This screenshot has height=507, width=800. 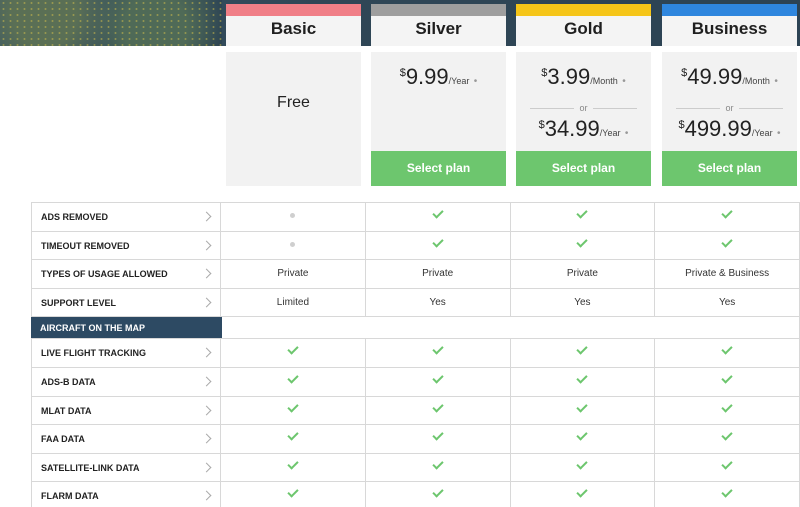 What do you see at coordinates (715, 76) in the screenshot?
I see `price-amount: 49.99` at bounding box center [715, 76].